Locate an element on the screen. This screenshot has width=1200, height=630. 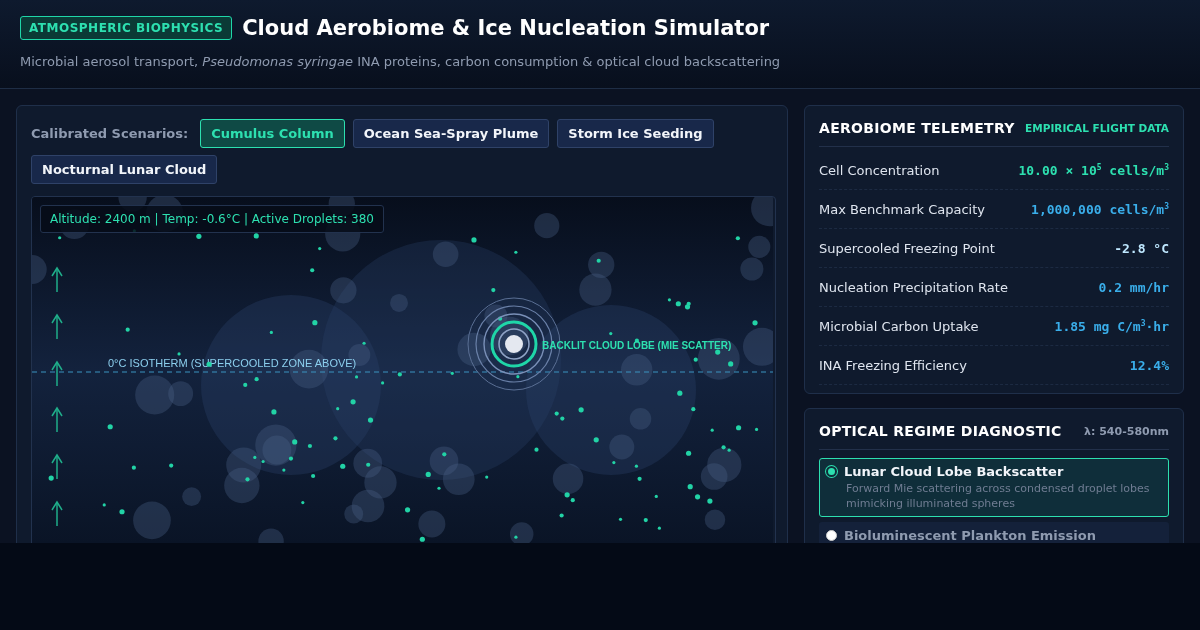
scenario-button: Ocean Sea-Spray Plume is located at coordinates (451, 133).